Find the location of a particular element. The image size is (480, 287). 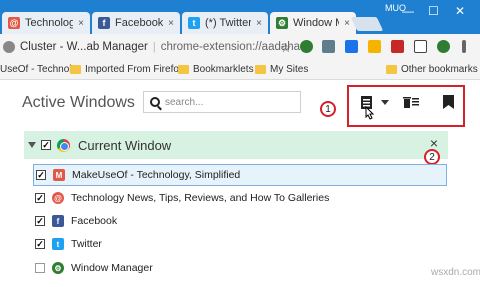

tab-row: ✓ M MakeUseOf - Technology, Simplified is located at coordinates (240, 175).